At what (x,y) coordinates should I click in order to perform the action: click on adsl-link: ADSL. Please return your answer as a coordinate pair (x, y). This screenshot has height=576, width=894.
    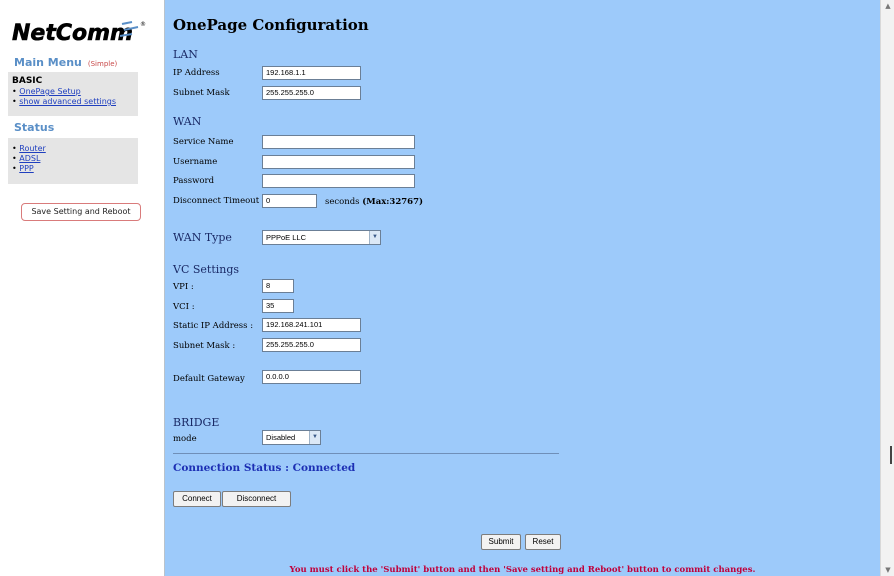
    Looking at the image, I should click on (29, 158).